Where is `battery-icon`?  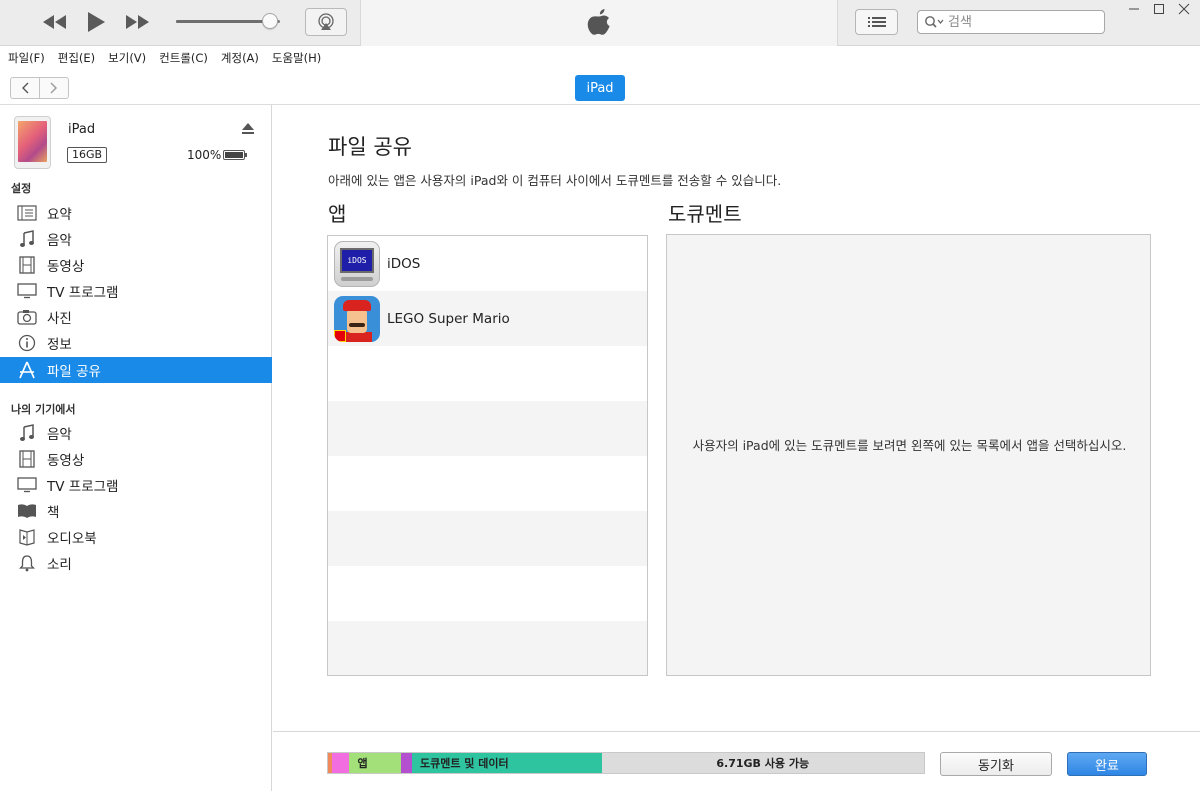
battery-icon is located at coordinates (235, 155).